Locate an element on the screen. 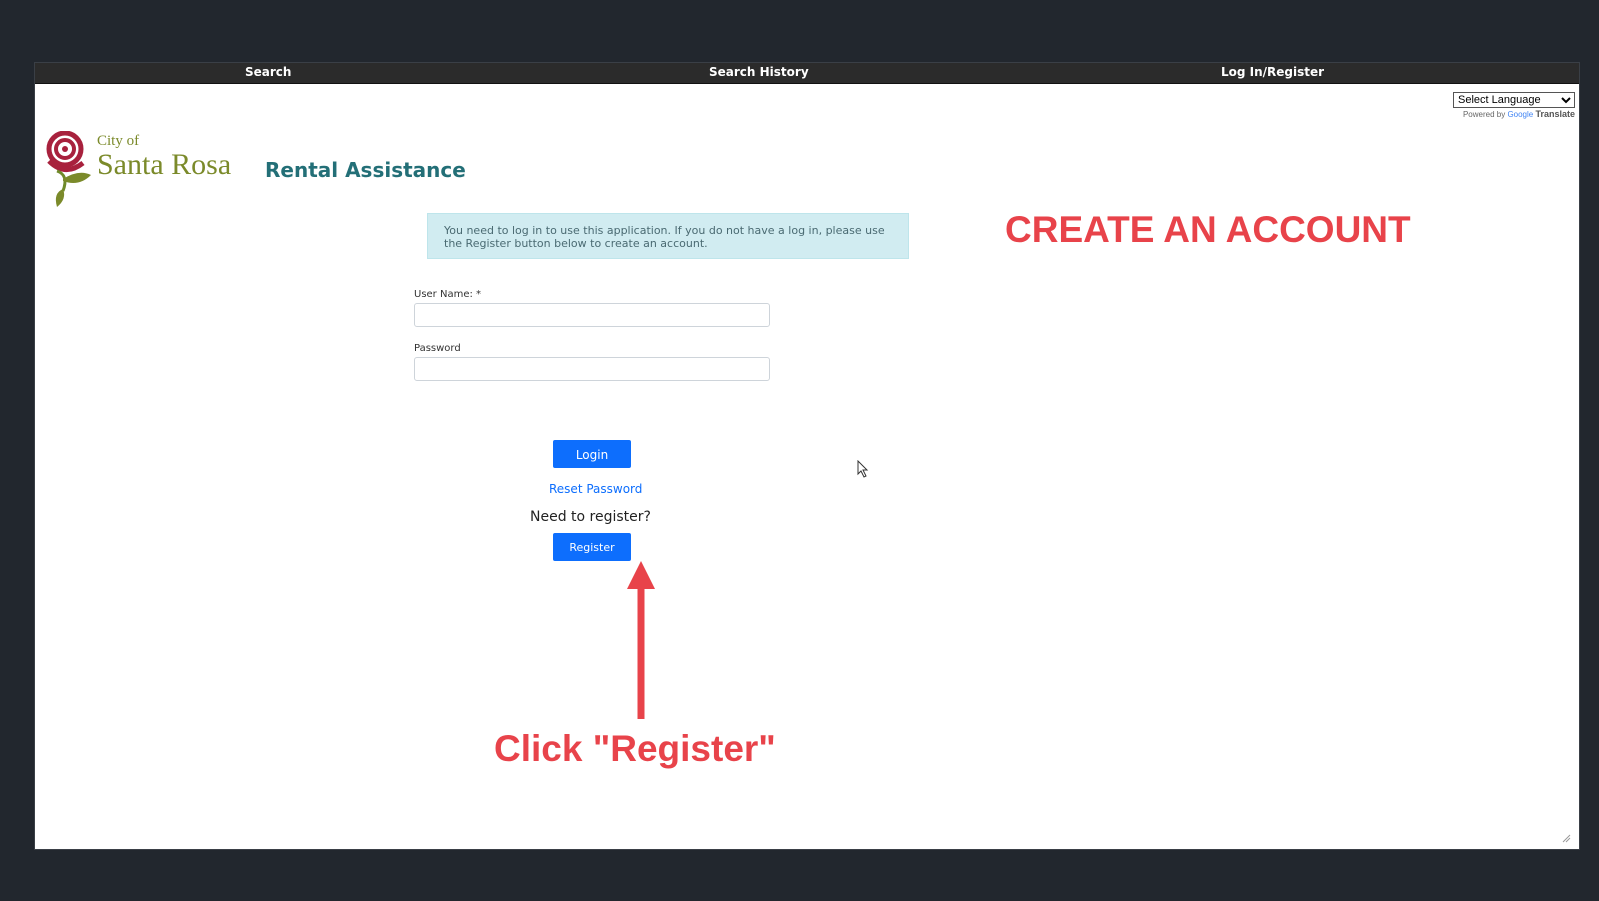 Image resolution: width=1599 pixels, height=901 pixels. google-logo-text: Google is located at coordinates (1520, 114).